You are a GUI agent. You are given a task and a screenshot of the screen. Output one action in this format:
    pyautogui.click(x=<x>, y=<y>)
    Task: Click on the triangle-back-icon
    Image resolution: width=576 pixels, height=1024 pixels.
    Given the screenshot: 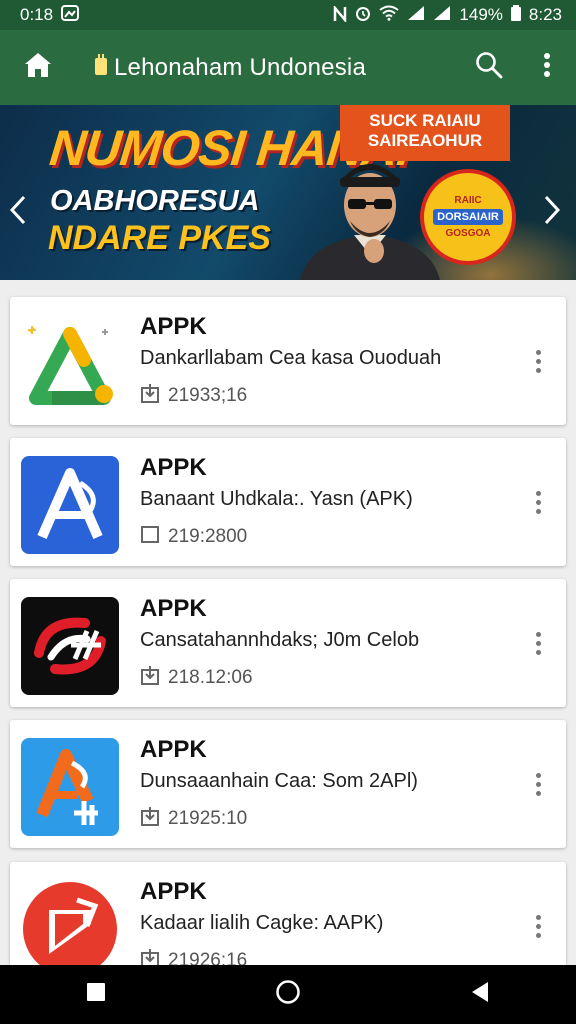 What is the action you would take?
    pyautogui.click(x=480, y=994)
    